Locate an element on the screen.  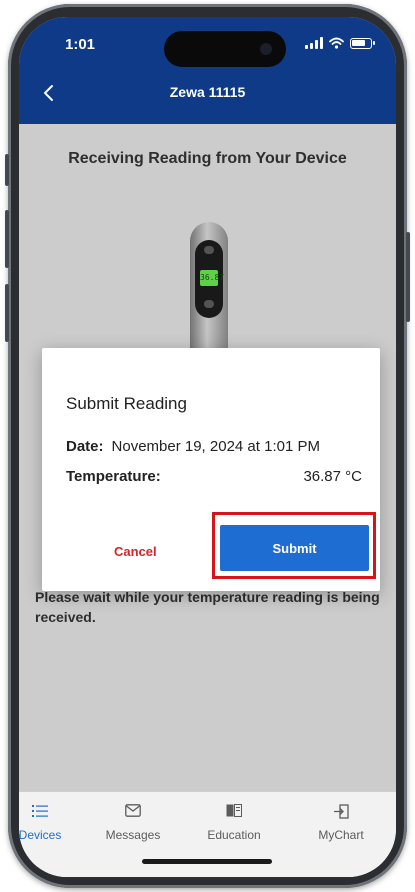
bottom-tab-bar: Devices Messages Education MyChart is located at coordinates (207, 834).